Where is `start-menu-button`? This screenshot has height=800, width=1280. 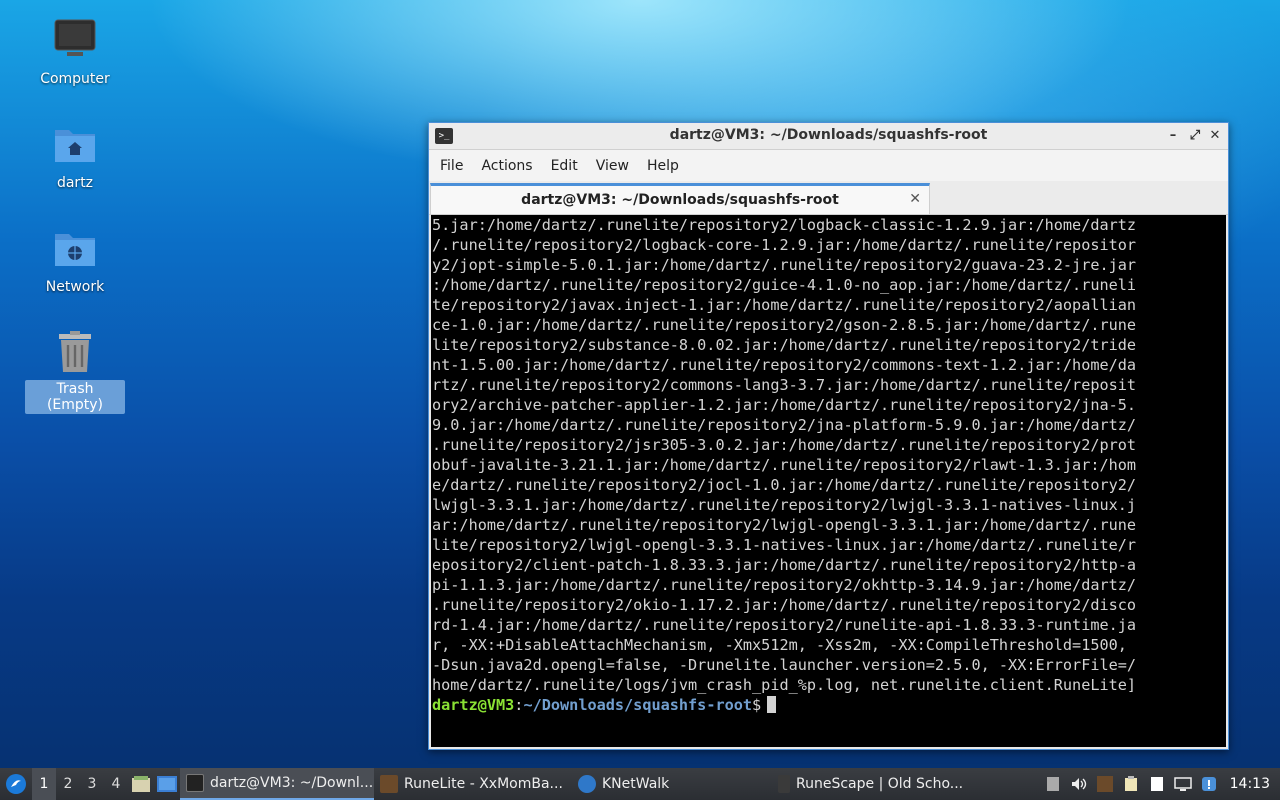 start-menu-button is located at coordinates (16, 784).